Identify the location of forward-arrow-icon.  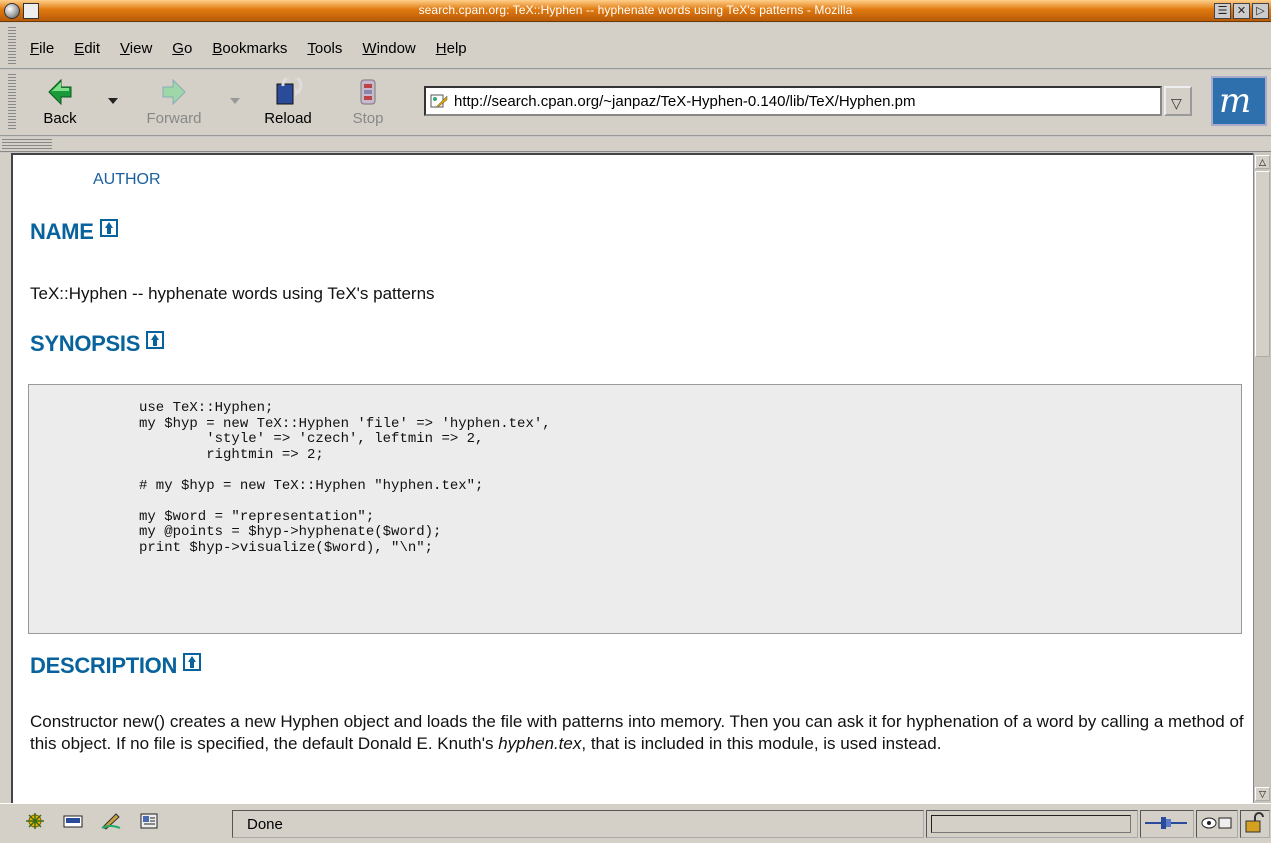
(174, 92).